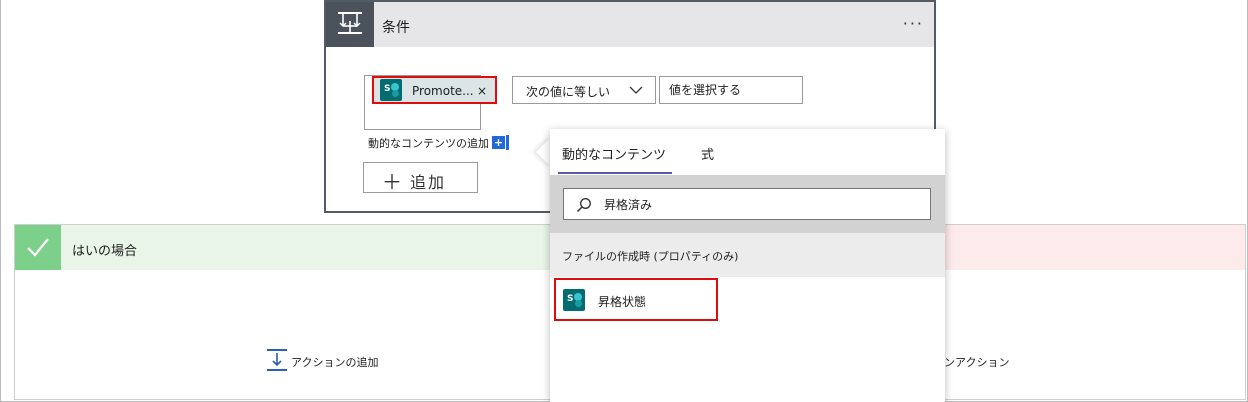 This screenshot has width=1248, height=402. I want to click on tab-expression: 式, so click(707, 153).